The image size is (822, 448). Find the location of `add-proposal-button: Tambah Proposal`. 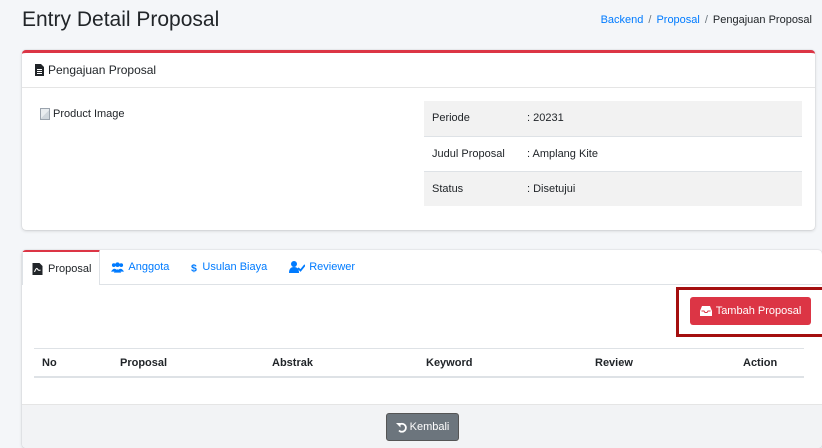

add-proposal-button: Tambah Proposal is located at coordinates (750, 311).